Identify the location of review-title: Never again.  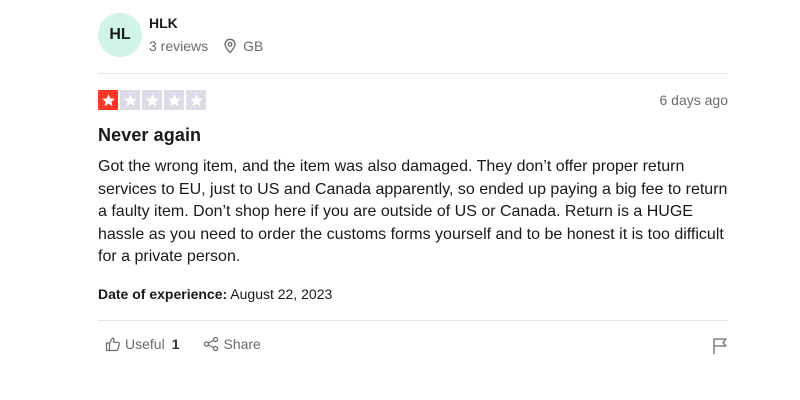
(149, 135).